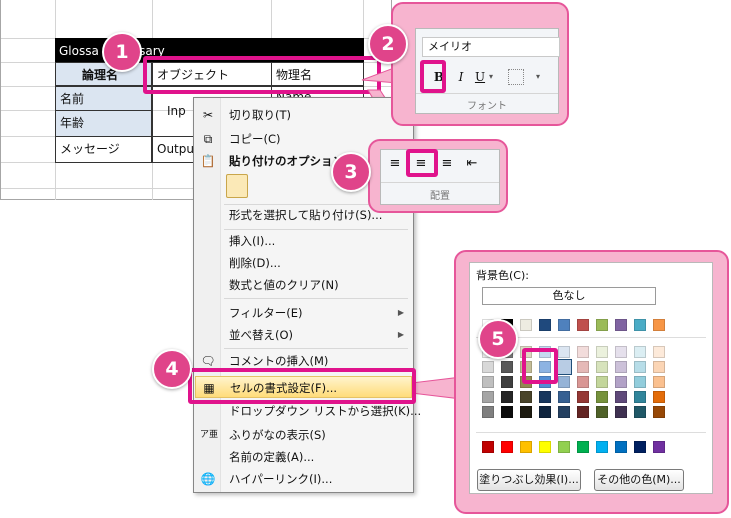 This screenshot has height=518, width=731. Describe the element at coordinates (516, 77) in the screenshot. I see `borders-icon` at that location.